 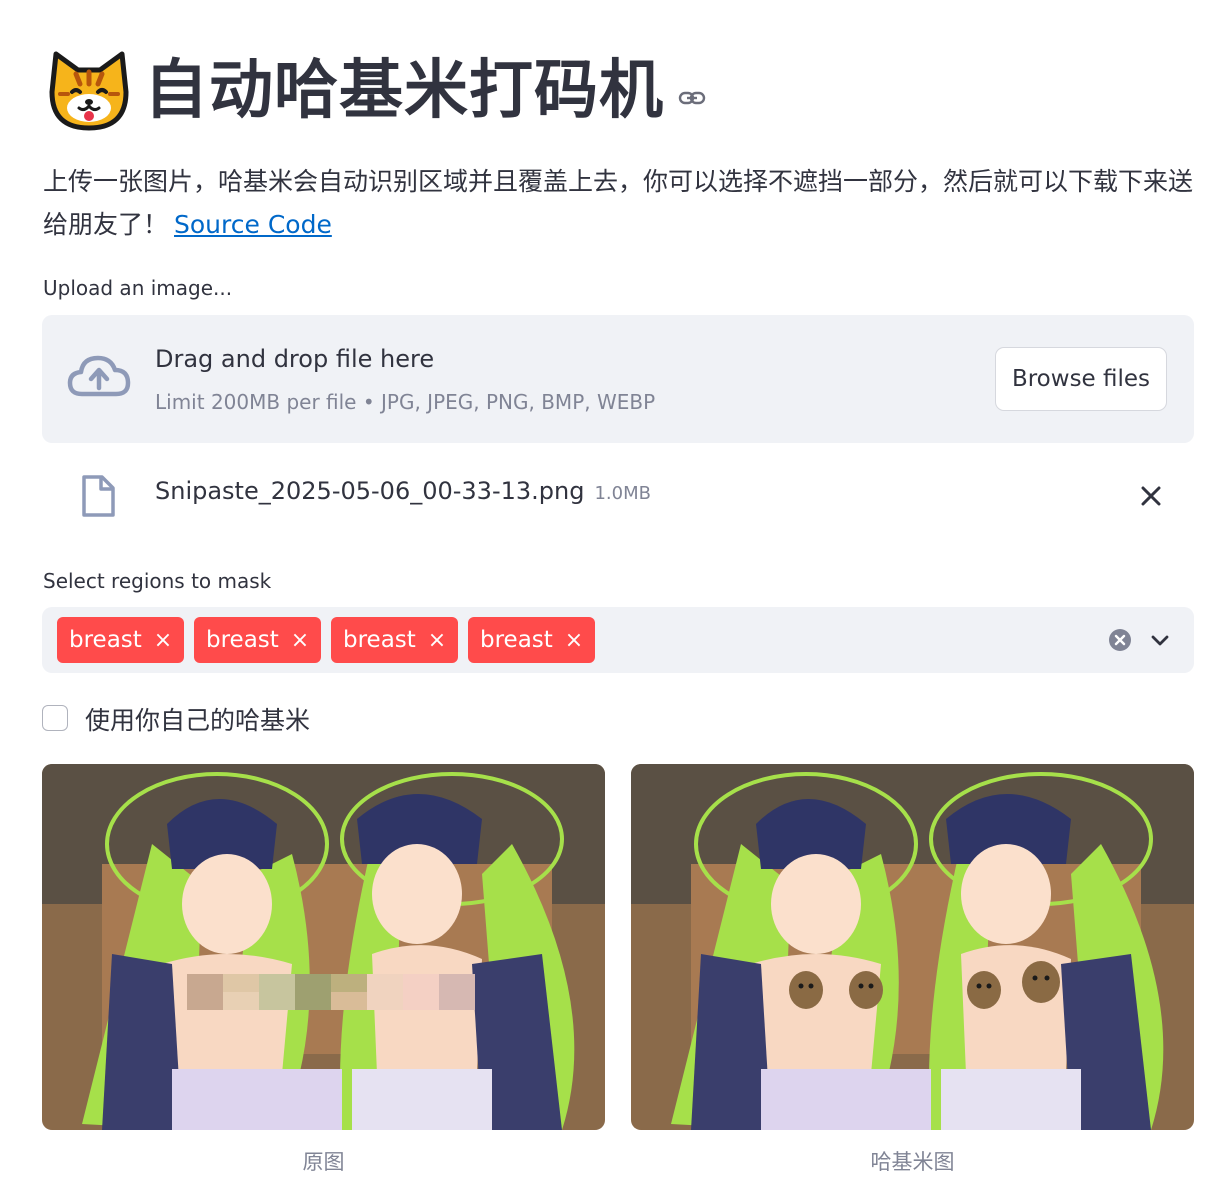 I want to click on remove-file-icon, so click(x=1151, y=496).